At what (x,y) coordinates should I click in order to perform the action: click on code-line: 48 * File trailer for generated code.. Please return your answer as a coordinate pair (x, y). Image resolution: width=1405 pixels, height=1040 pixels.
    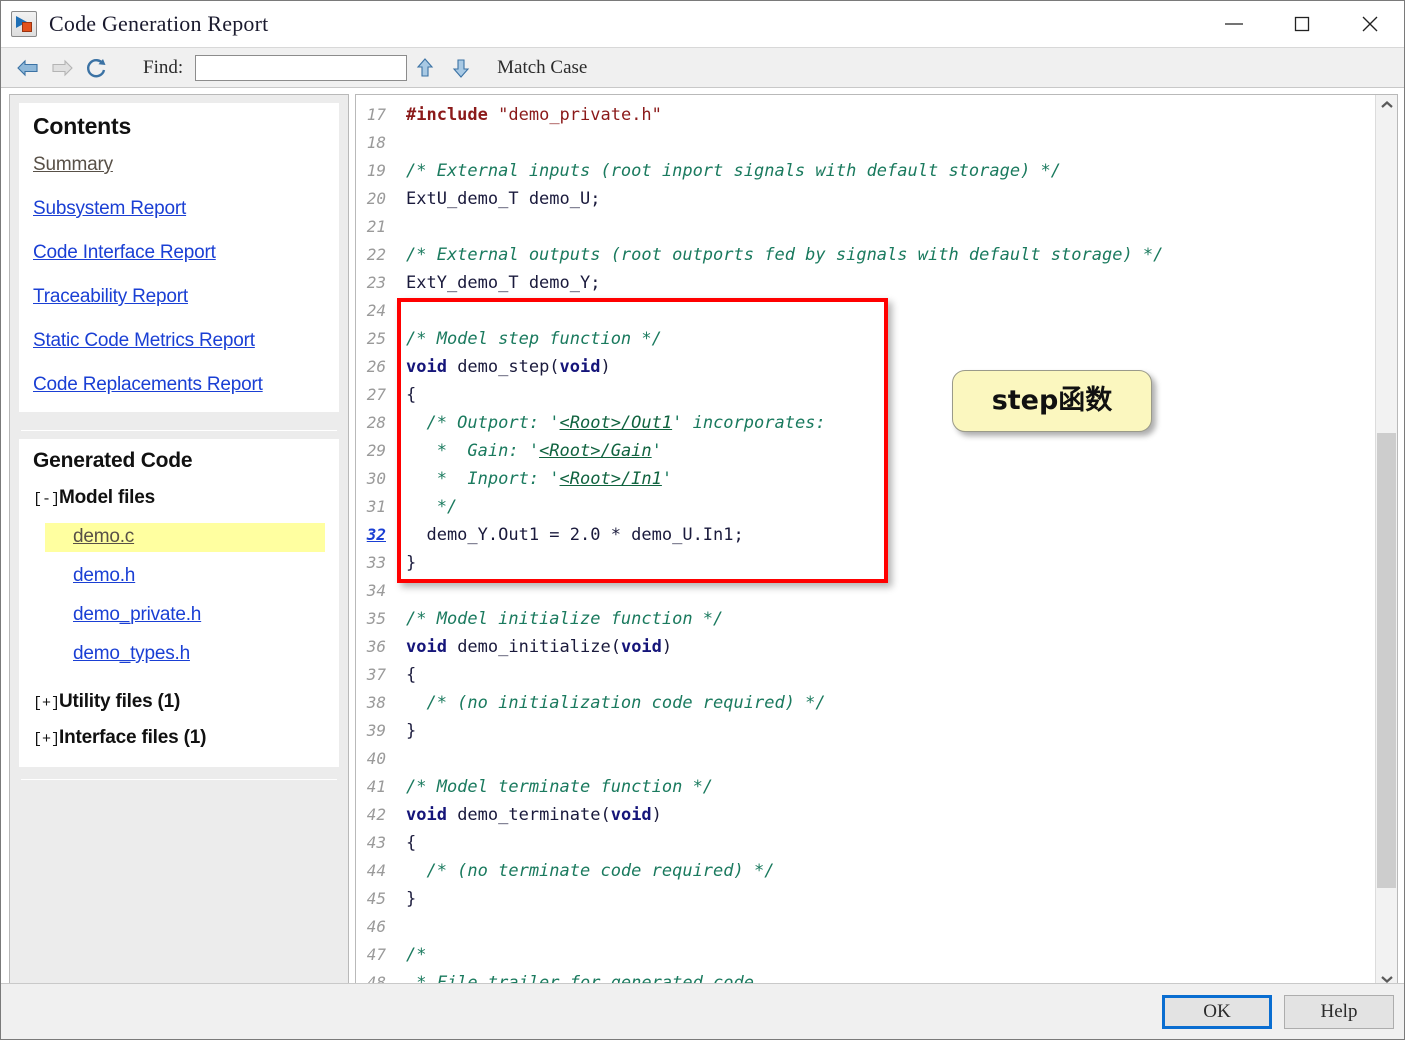
    Looking at the image, I should click on (865, 976).